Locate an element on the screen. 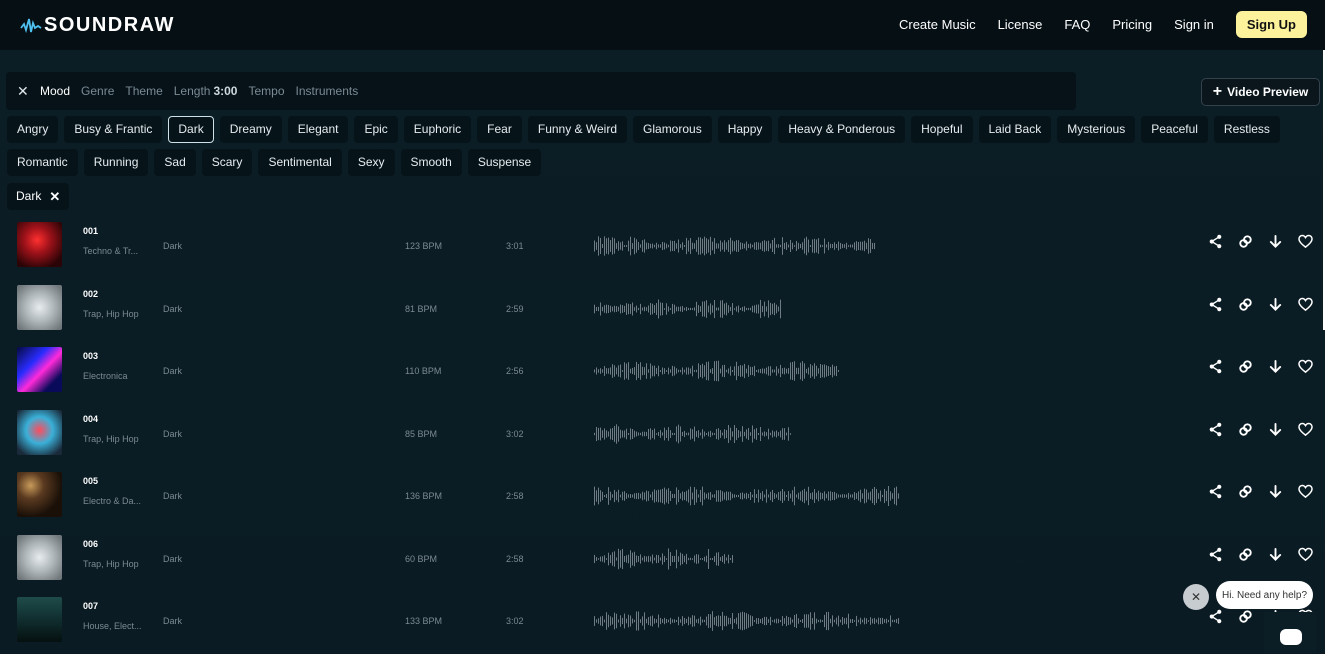  track-row: 003 Electronica Dark 110 BPM 2:56 is located at coordinates (662, 372).